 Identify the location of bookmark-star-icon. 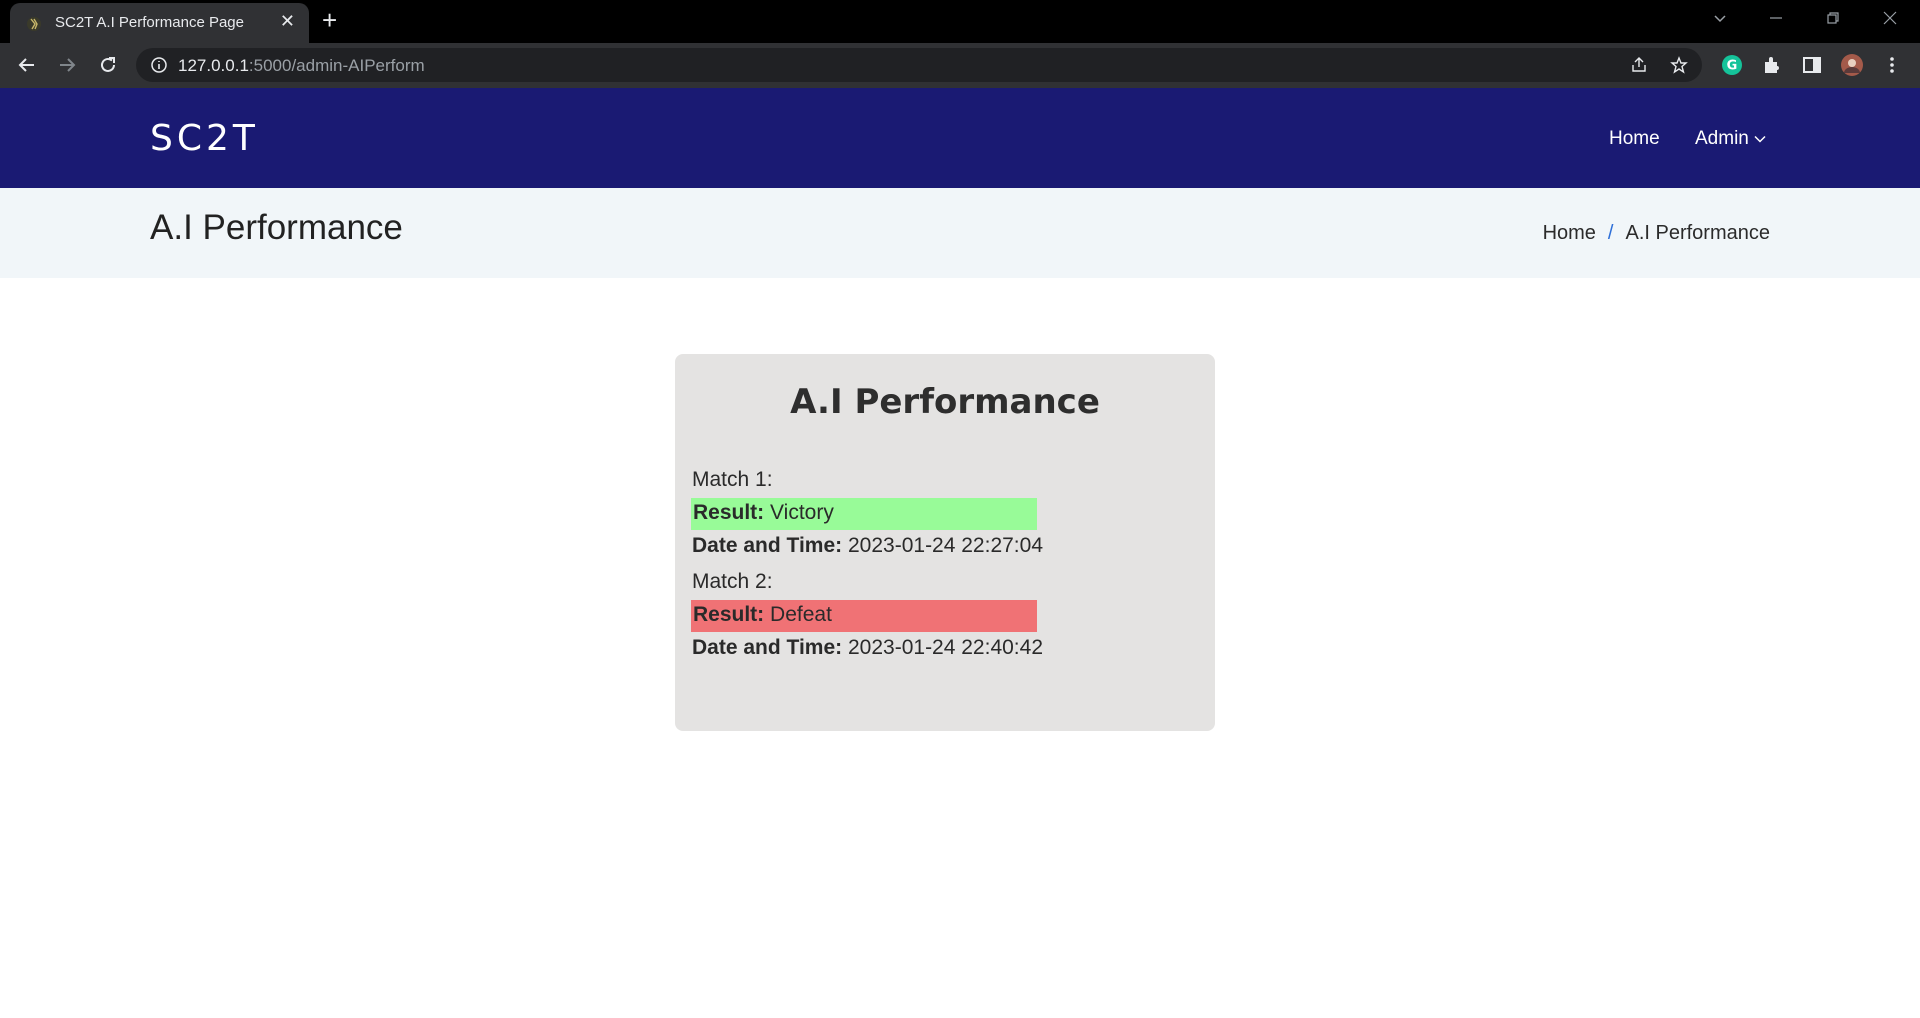
(1679, 65).